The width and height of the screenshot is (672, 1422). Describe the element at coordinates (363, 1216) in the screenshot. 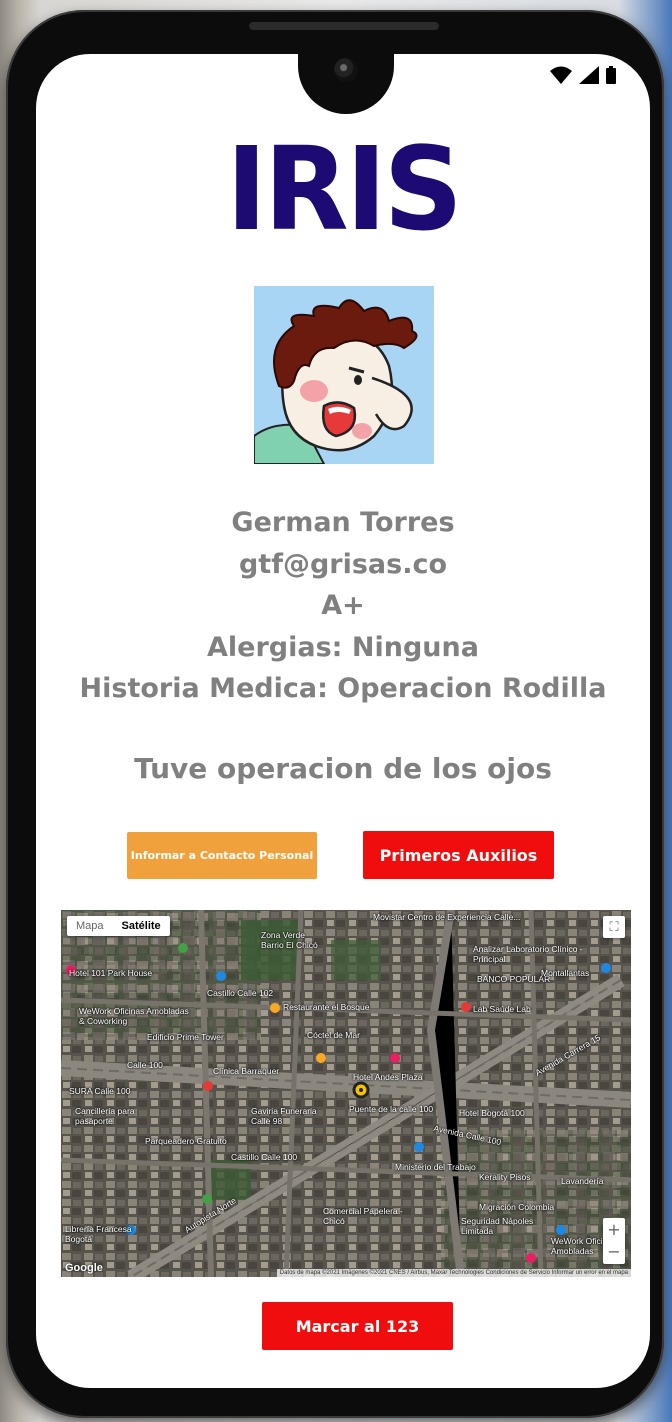

I see `map-label: Comercial Papelera - Chicó` at that location.